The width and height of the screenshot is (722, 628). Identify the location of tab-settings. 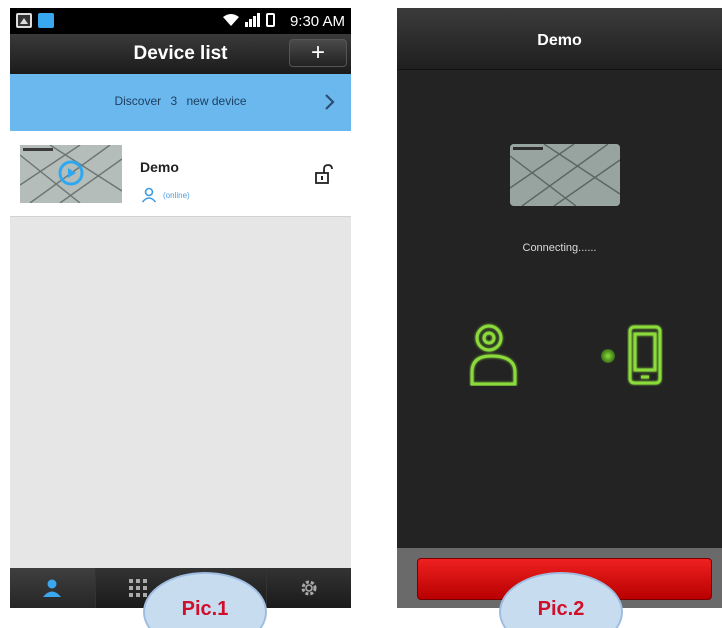
(308, 588).